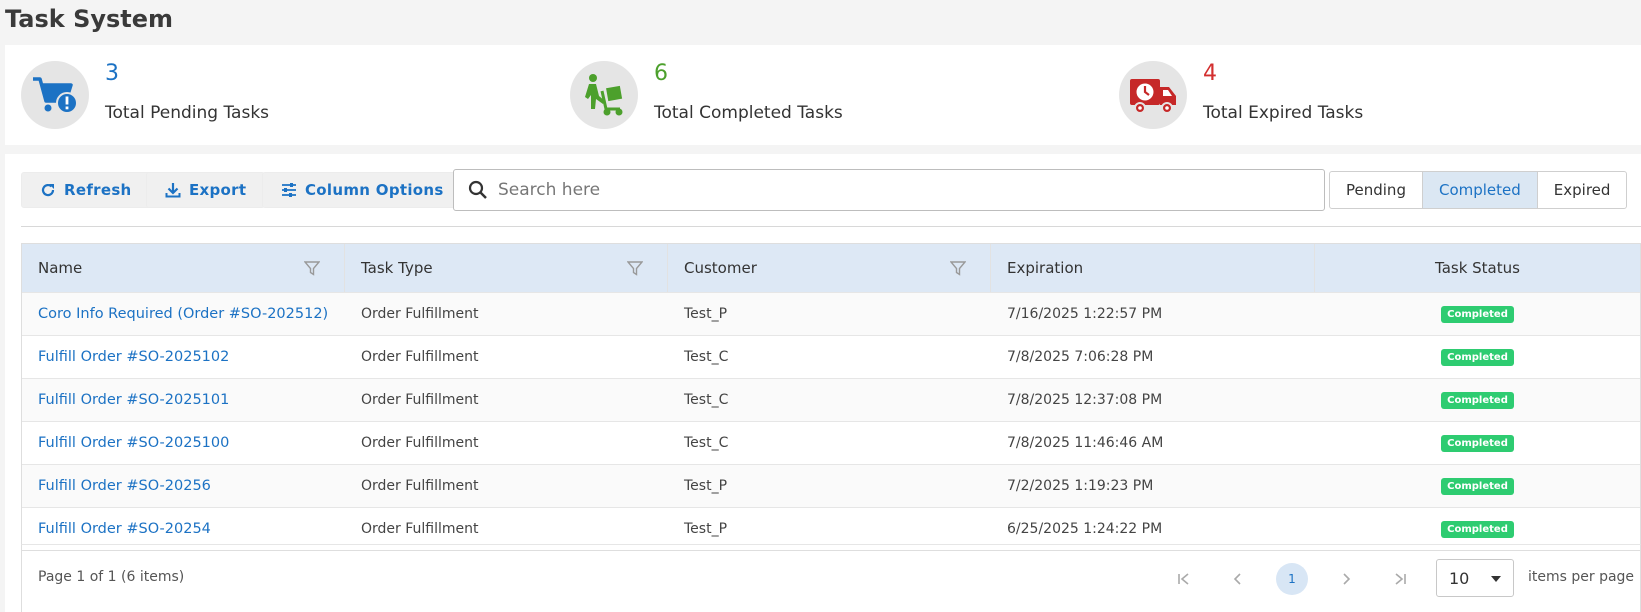 Image resolution: width=1641 pixels, height=612 pixels. I want to click on export-button: Export, so click(206, 190).